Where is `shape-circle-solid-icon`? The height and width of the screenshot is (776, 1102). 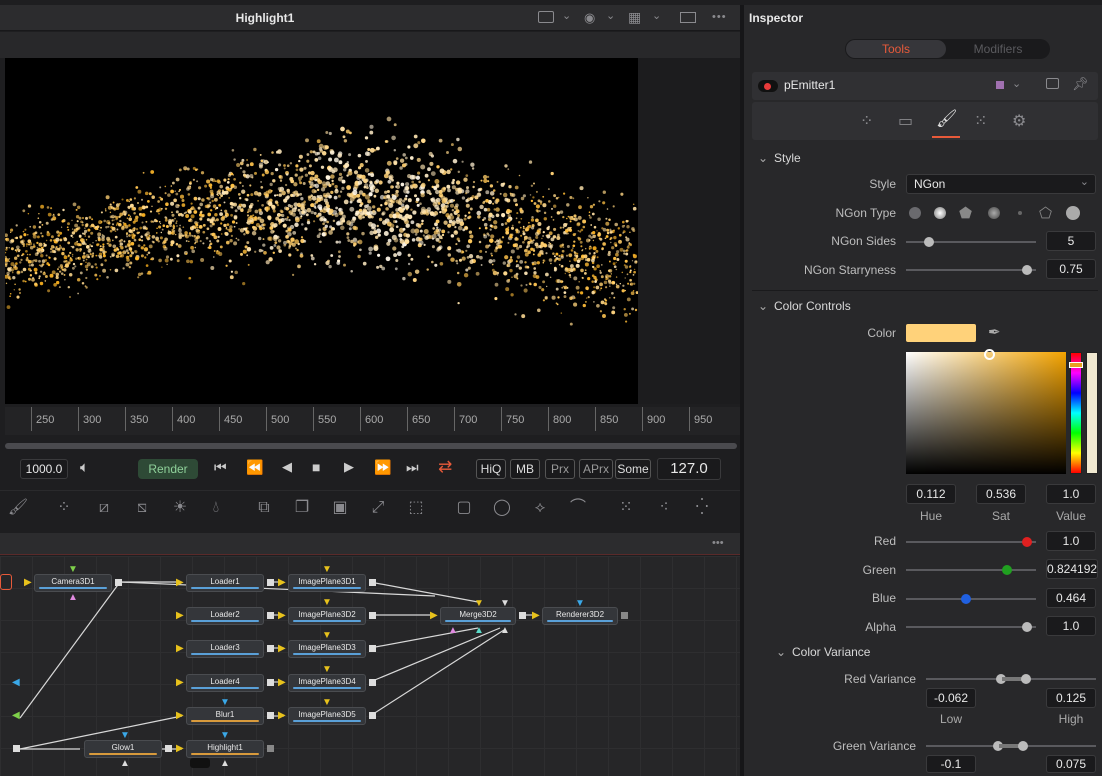
shape-circle-solid-icon is located at coordinates (1073, 213).